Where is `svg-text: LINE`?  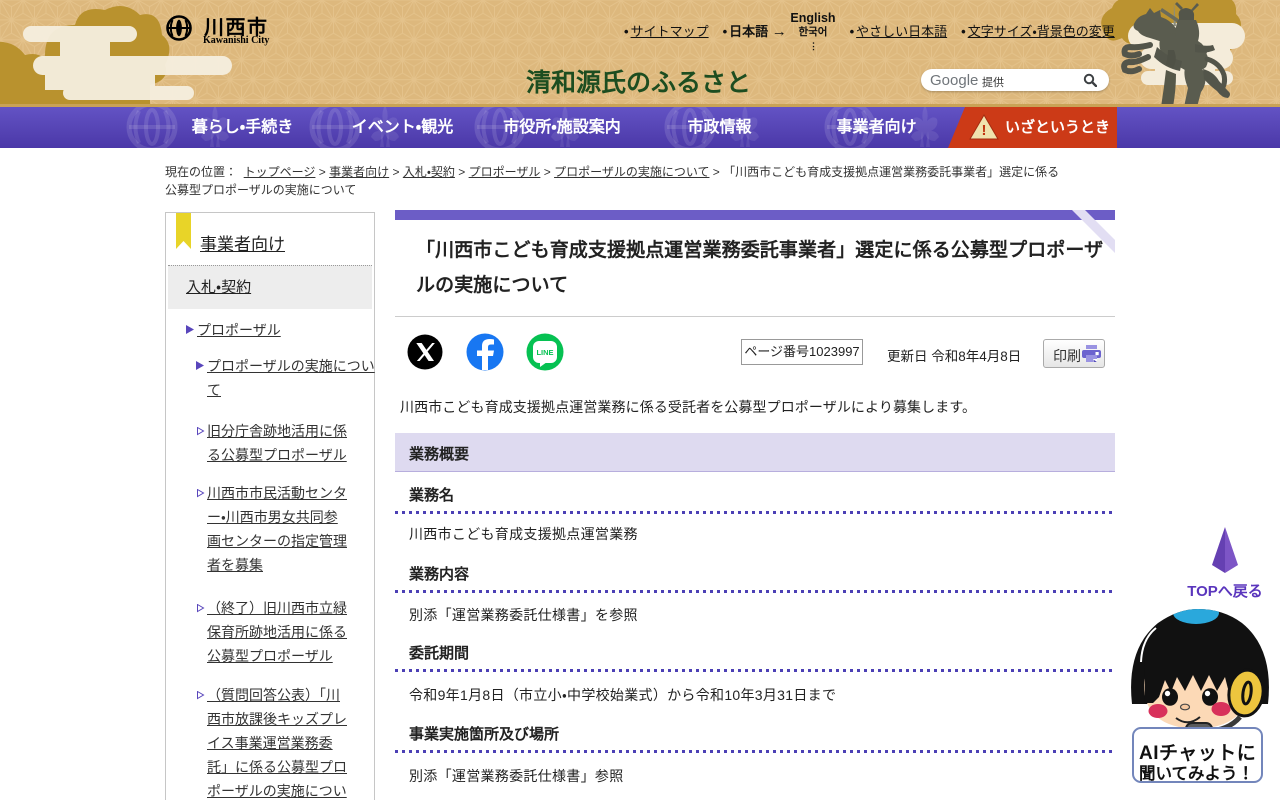
svg-text: LINE is located at coordinates (544, 352).